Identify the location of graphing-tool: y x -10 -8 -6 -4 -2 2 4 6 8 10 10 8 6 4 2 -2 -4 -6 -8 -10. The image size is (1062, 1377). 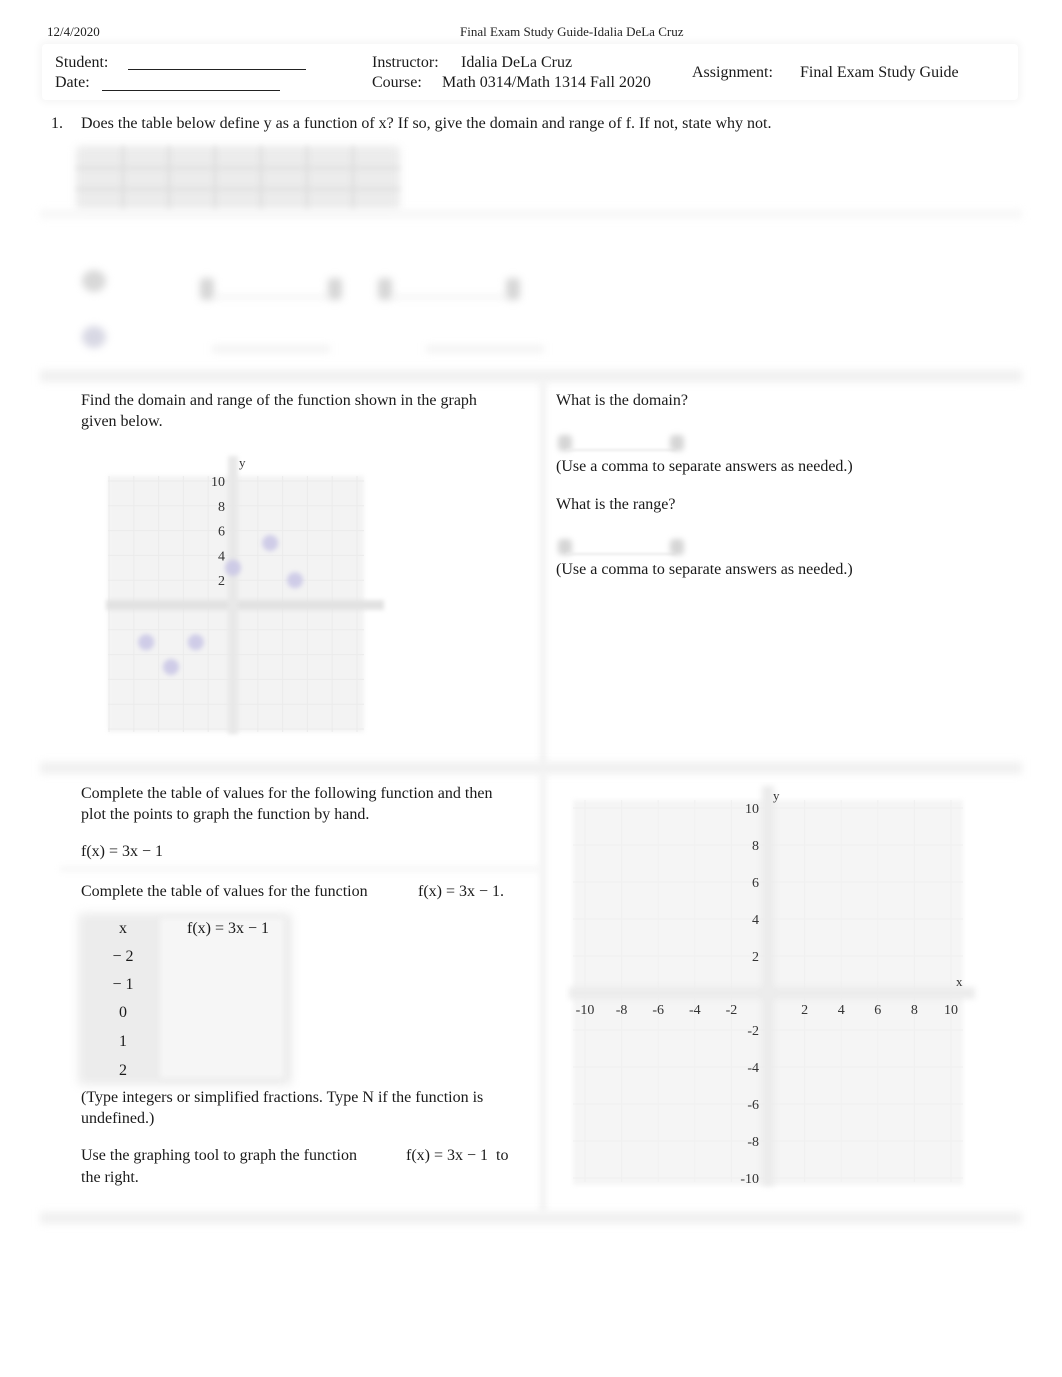
(775, 987).